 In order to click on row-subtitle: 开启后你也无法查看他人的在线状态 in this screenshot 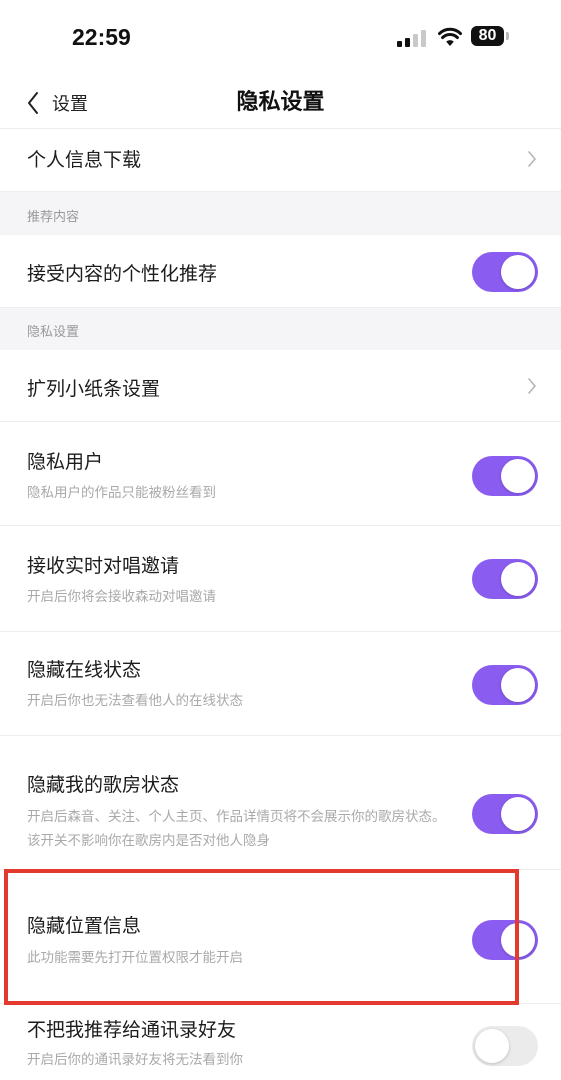, I will do `click(135, 701)`.